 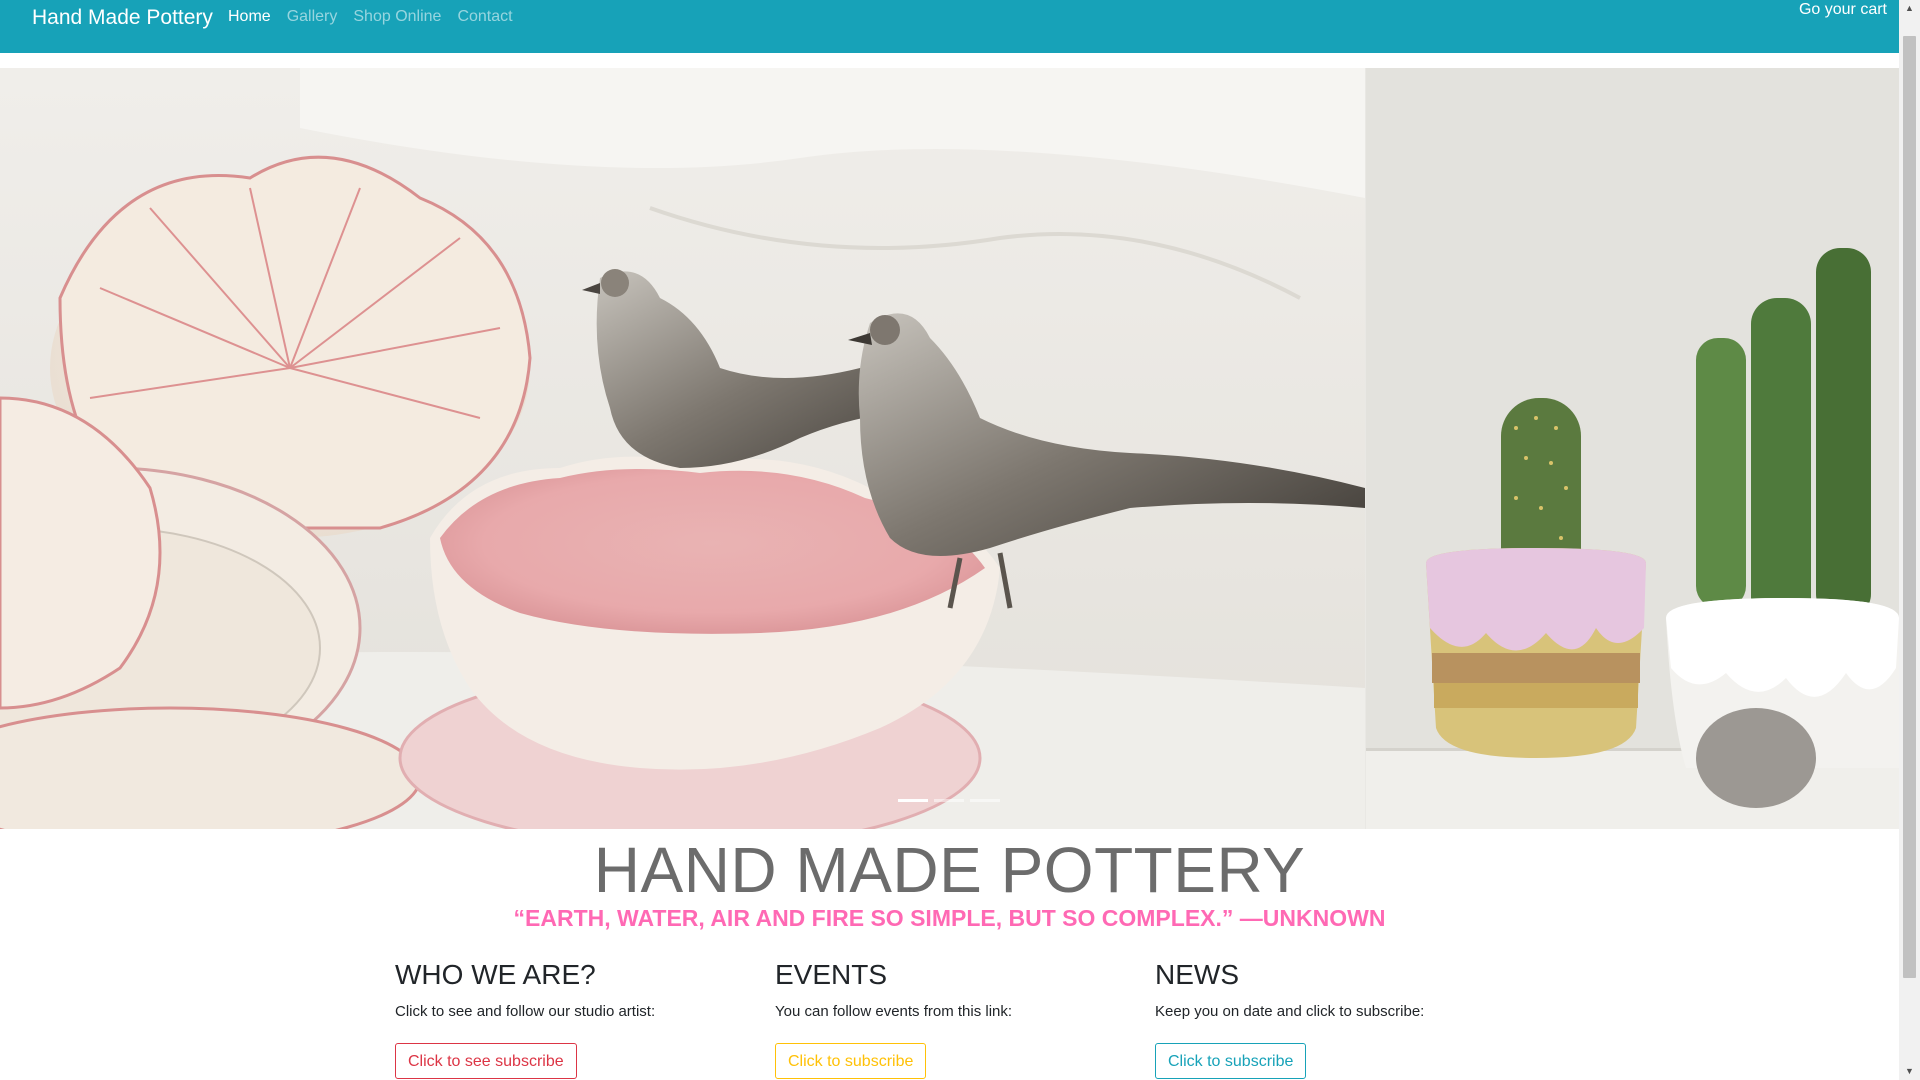 I want to click on news-heading: NEWS, so click(x=1197, y=974).